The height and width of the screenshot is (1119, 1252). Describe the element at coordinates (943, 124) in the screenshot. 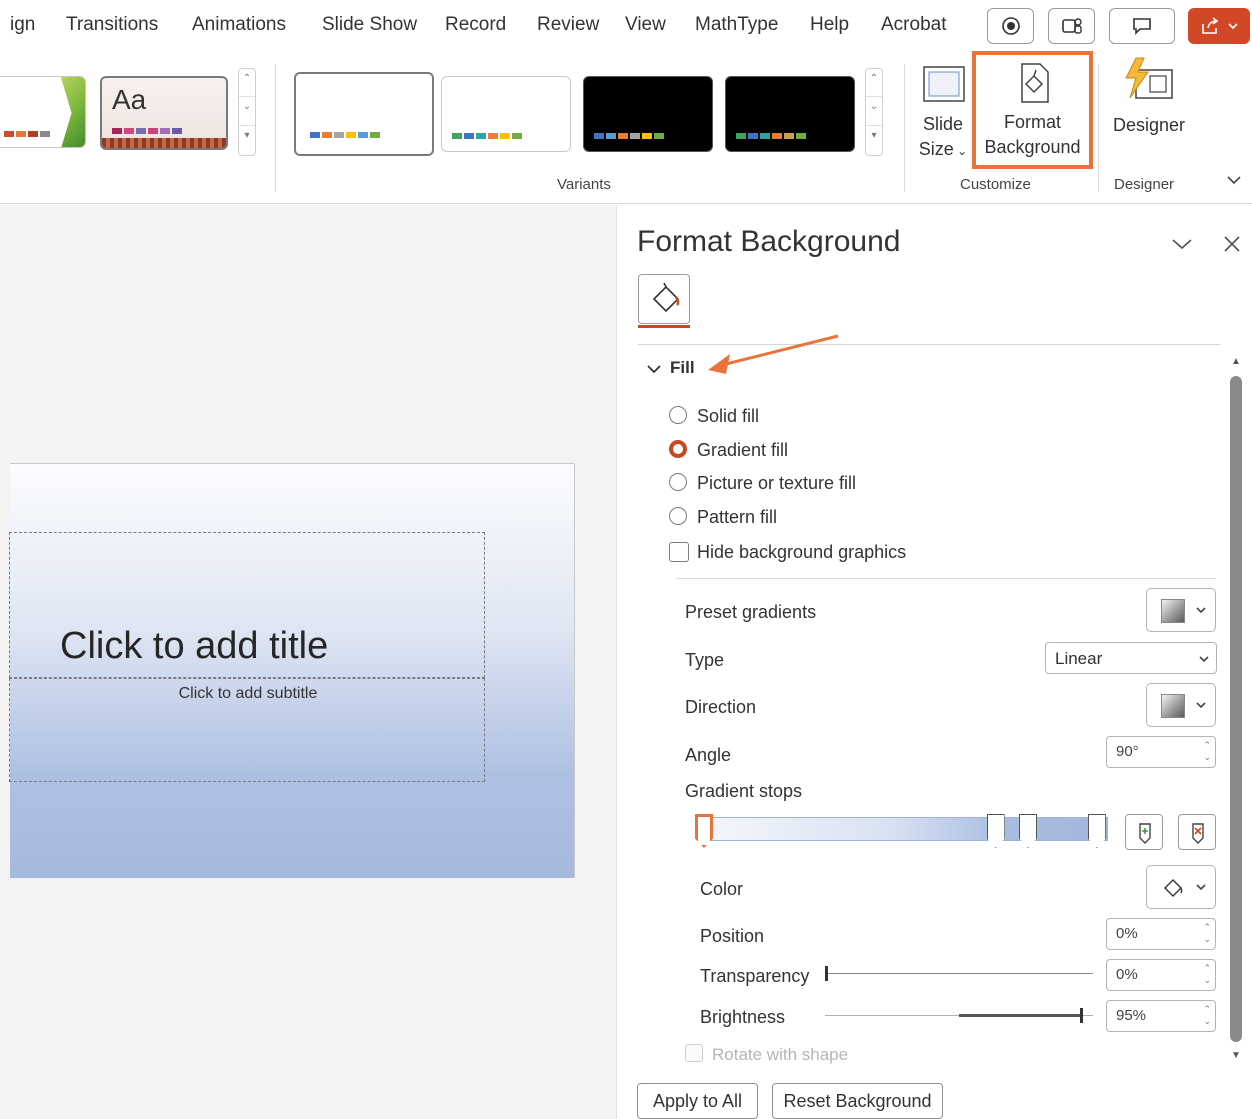

I see `slide-size-label-line1: Slide` at that location.